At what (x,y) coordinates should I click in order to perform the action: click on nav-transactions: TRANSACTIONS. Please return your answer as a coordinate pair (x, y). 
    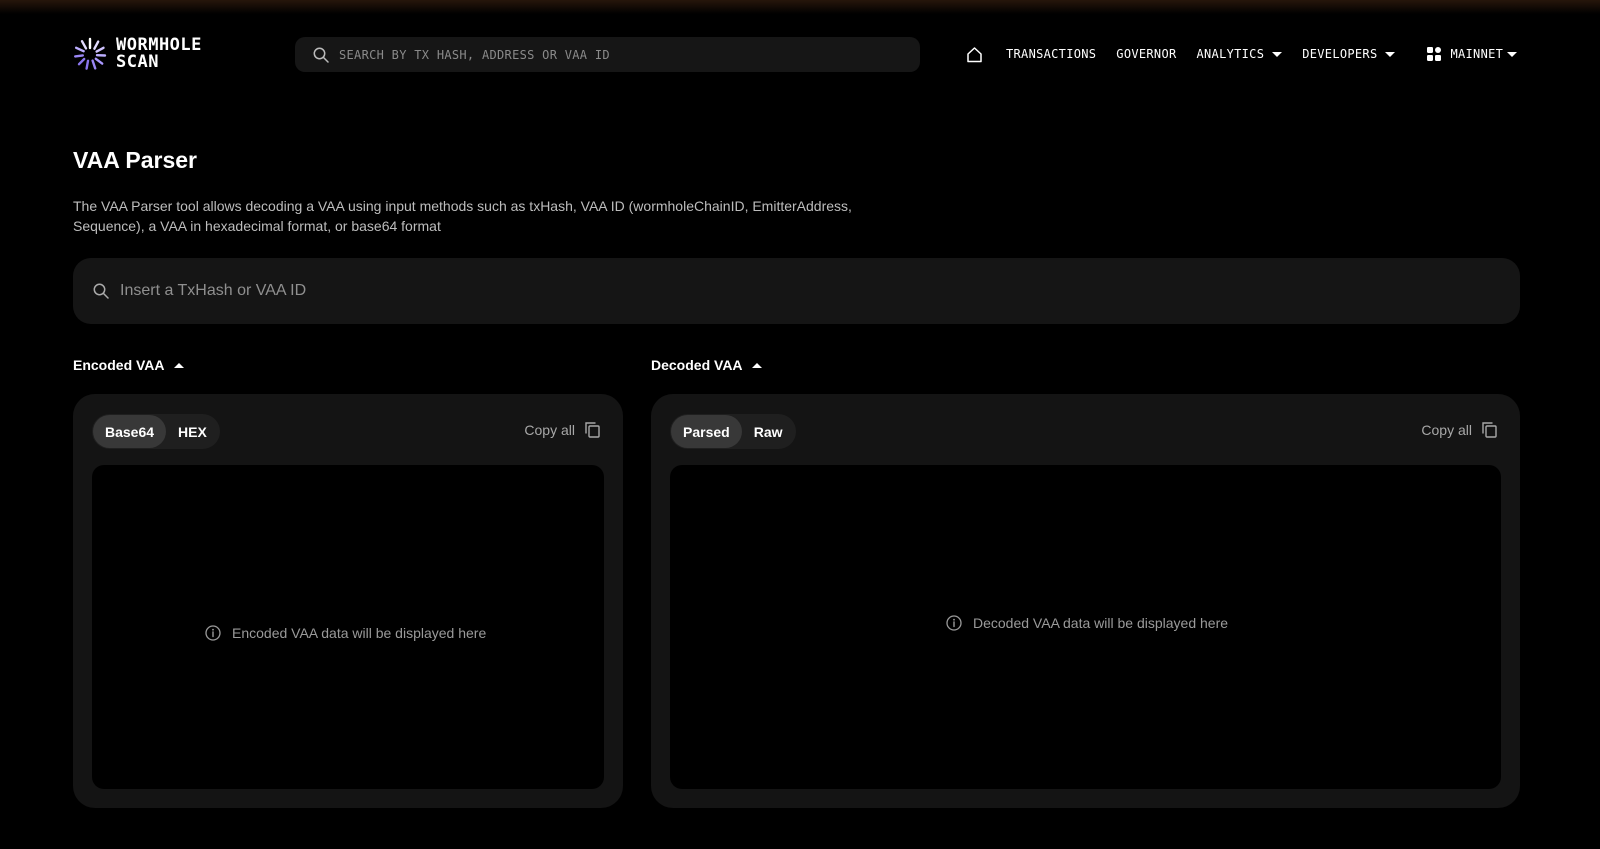
    Looking at the image, I should click on (1051, 54).